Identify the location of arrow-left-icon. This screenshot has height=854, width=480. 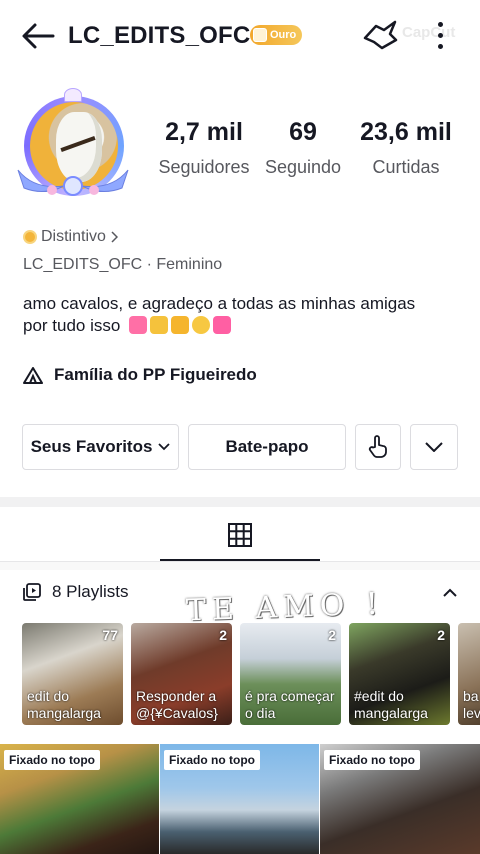
(38, 36).